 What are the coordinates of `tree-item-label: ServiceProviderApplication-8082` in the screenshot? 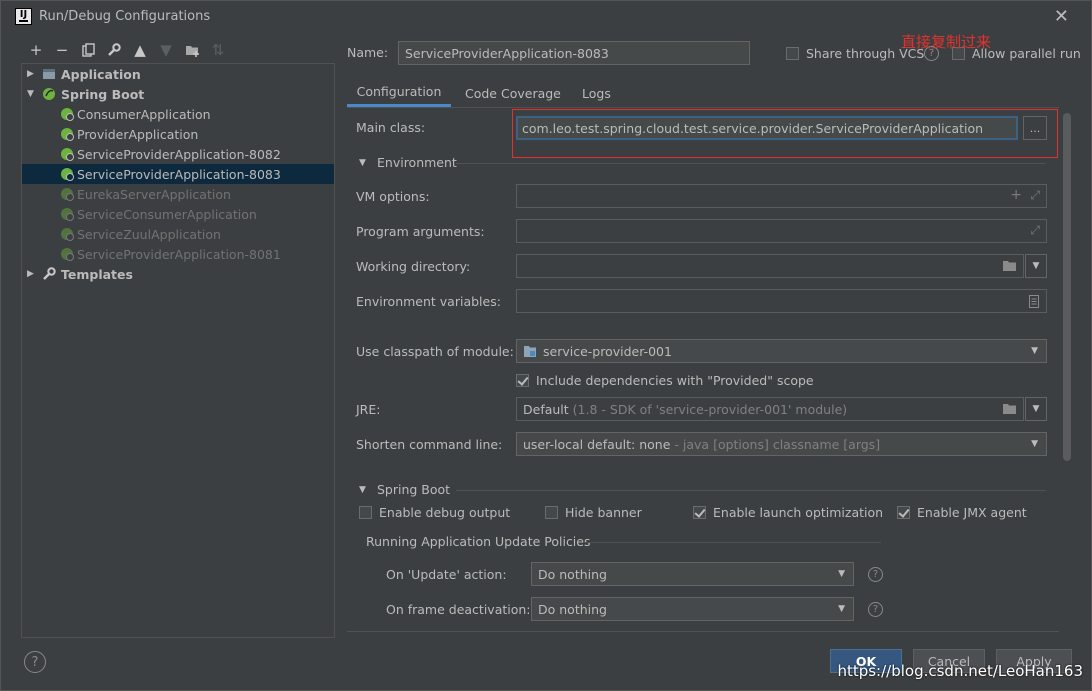 It's located at (179, 154).